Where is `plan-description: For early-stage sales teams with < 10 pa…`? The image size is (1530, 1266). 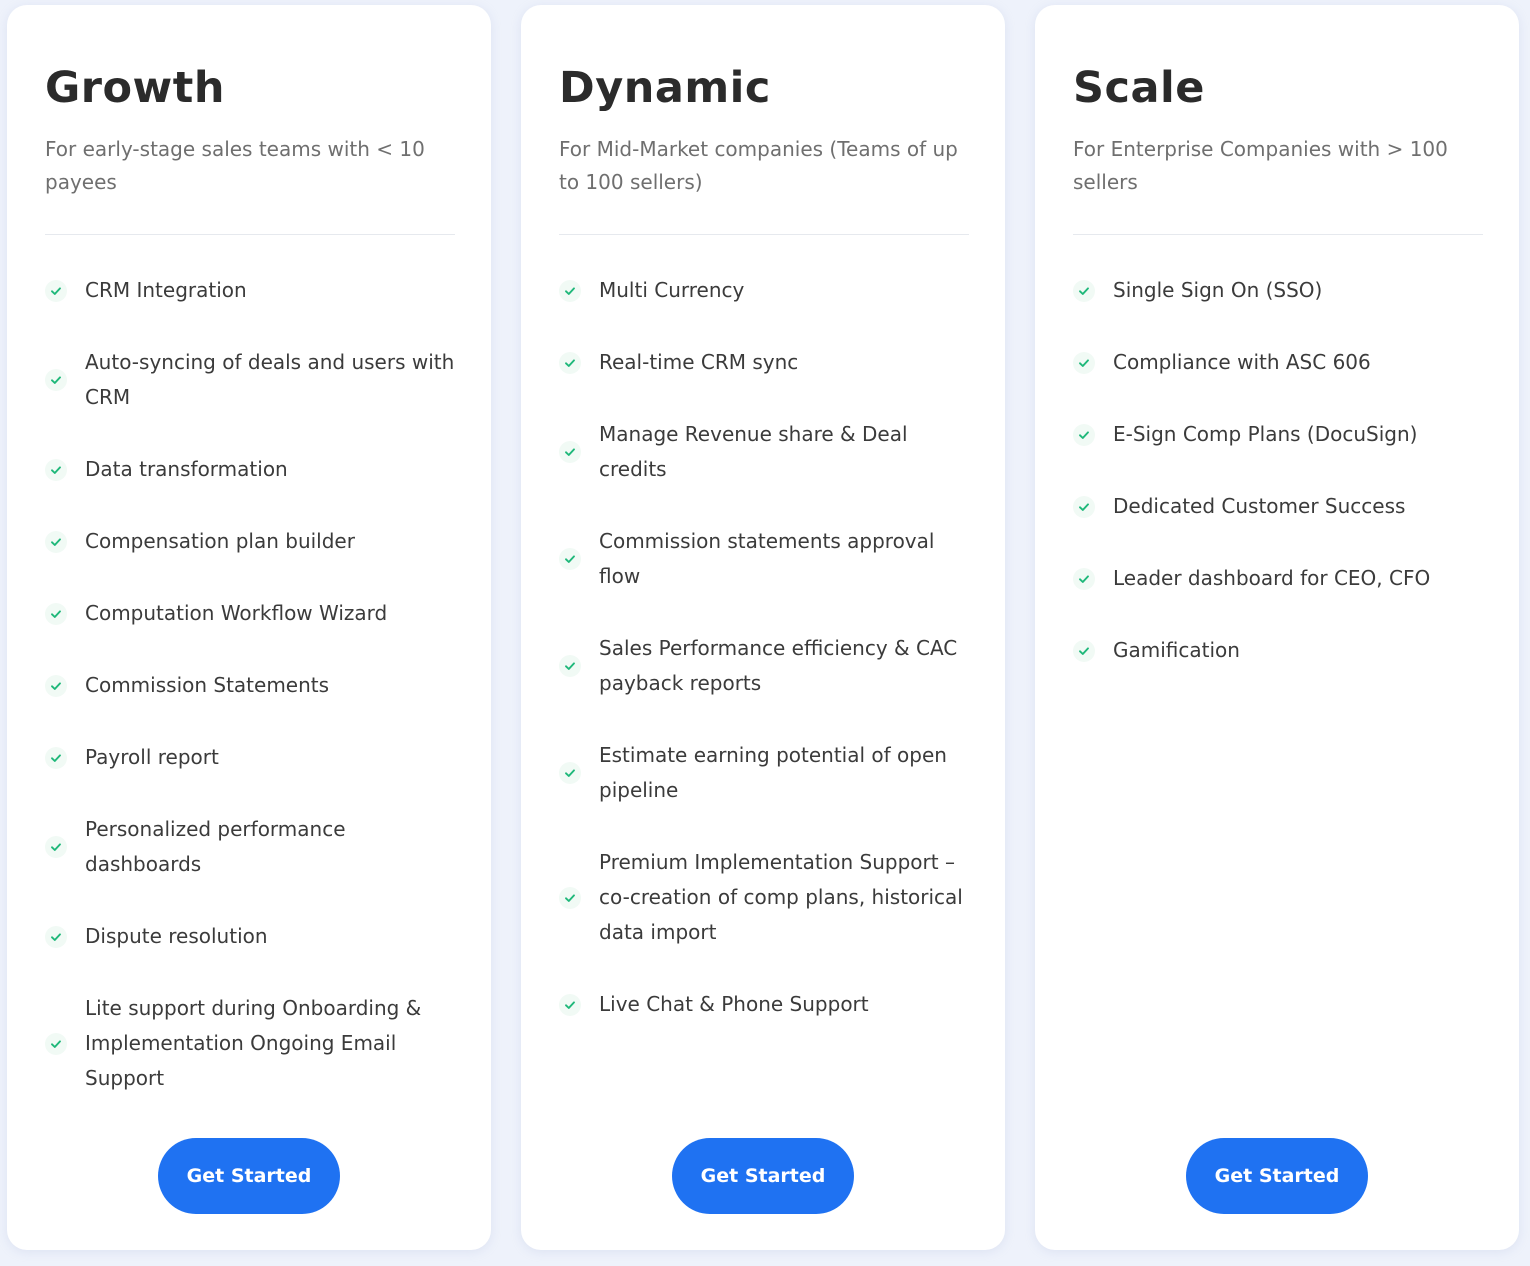
plan-description: For early-stage sales teams with < 10 pa… is located at coordinates (235, 165).